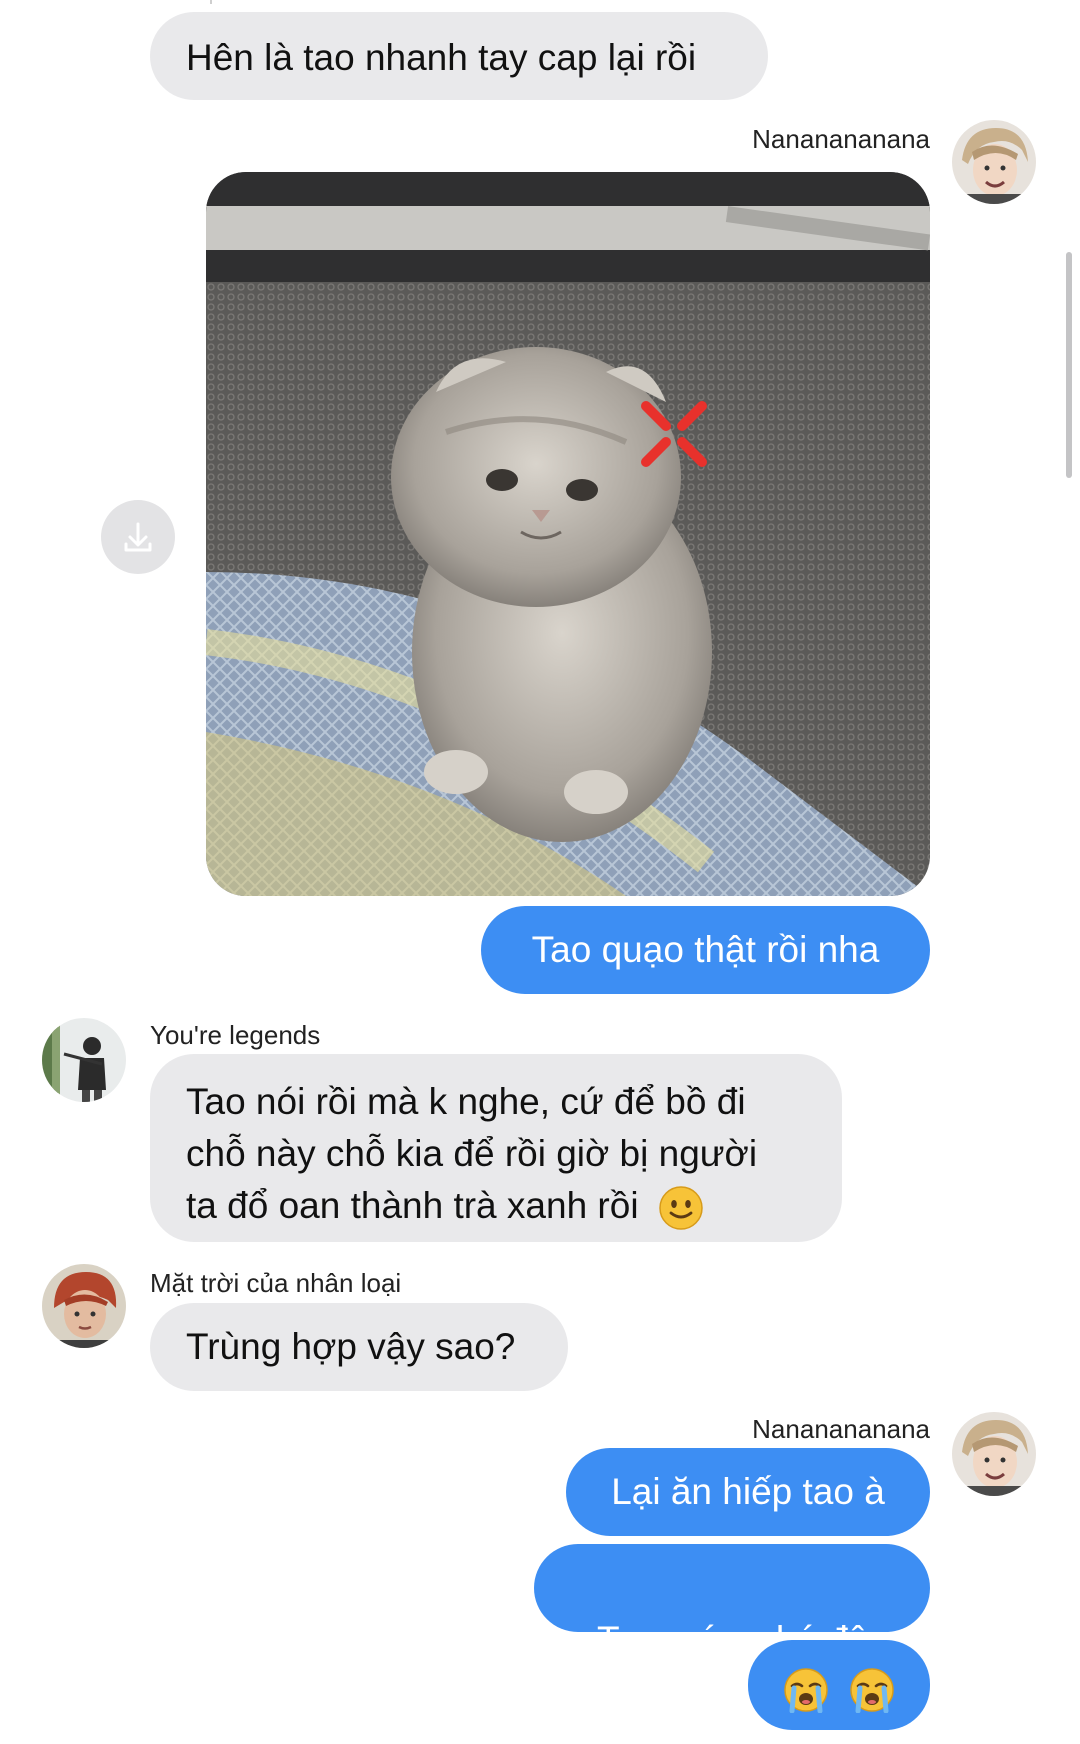  Describe the element at coordinates (732, 1602) in the screenshot. I see `message-bubble-outgoing: Tao méc chú đây` at that location.